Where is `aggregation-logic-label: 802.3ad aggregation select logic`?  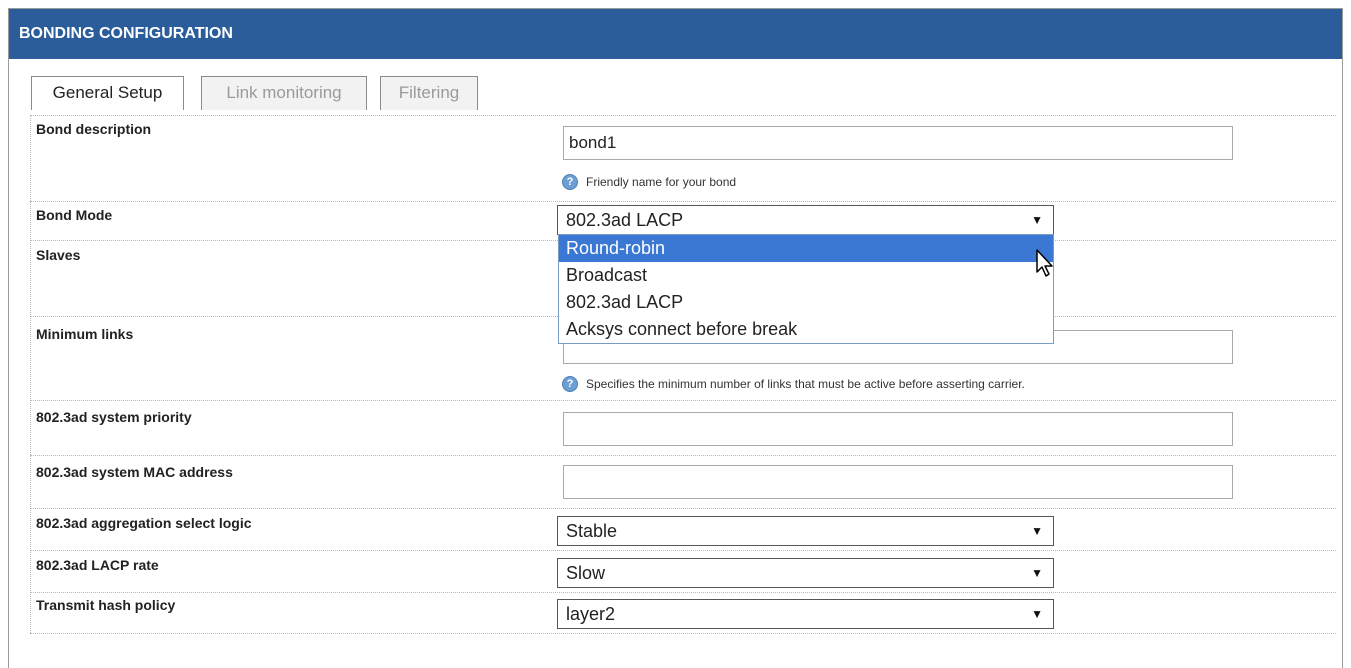 aggregation-logic-label: 802.3ad aggregation select logic is located at coordinates (144, 523).